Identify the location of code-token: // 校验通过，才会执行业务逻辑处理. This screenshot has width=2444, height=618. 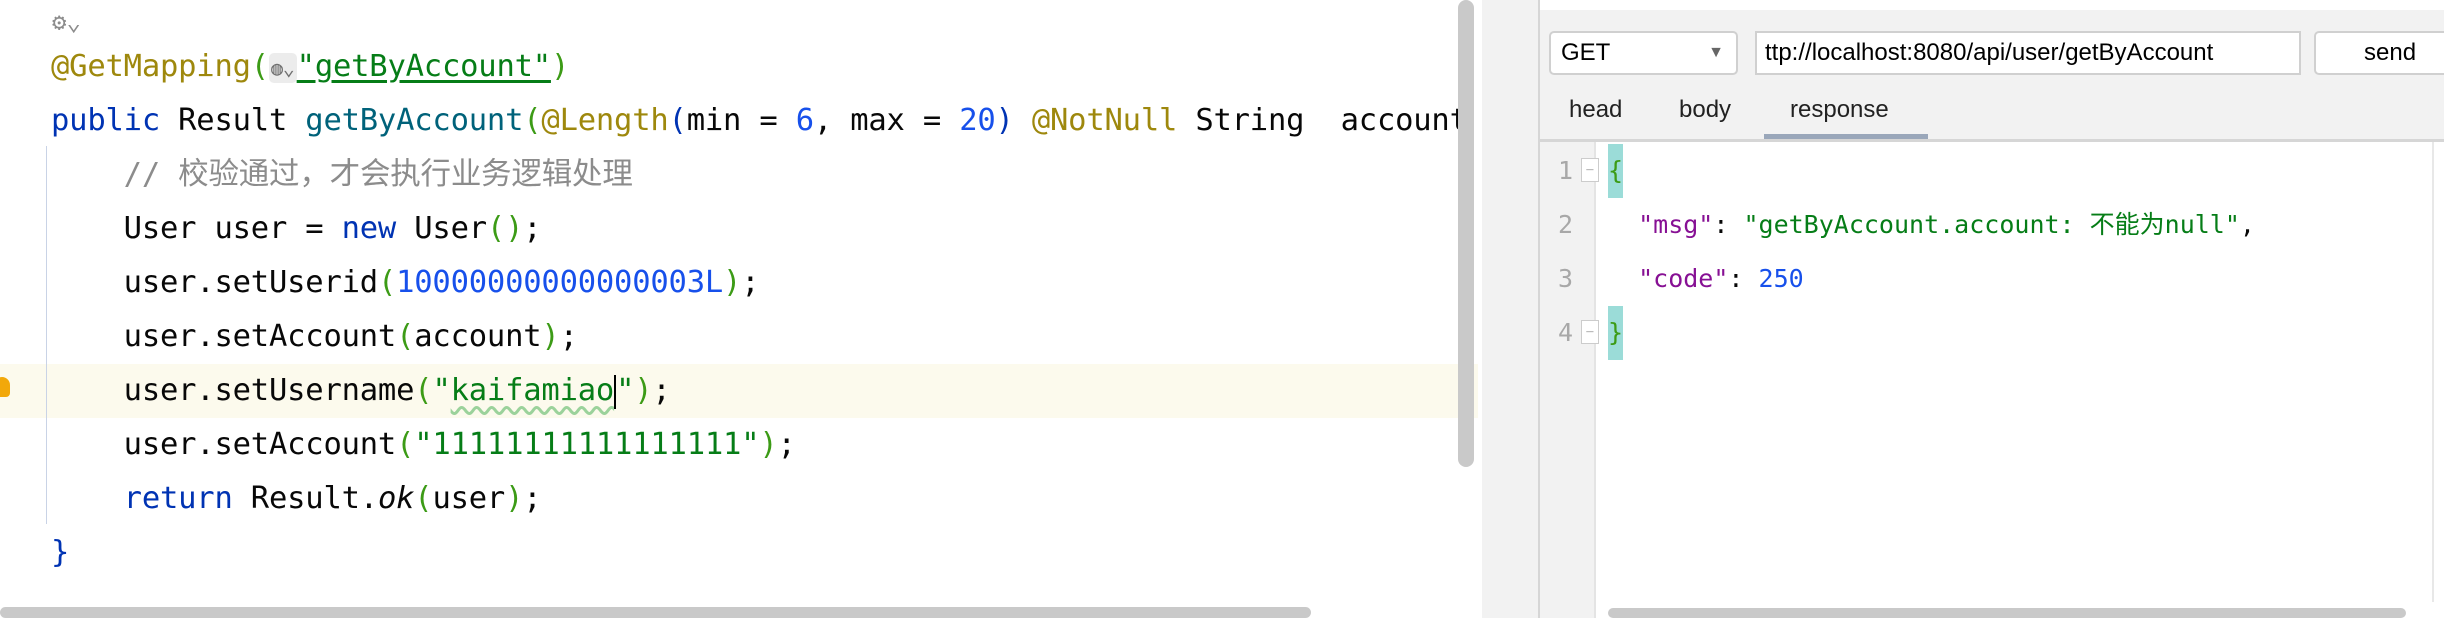
(342, 174).